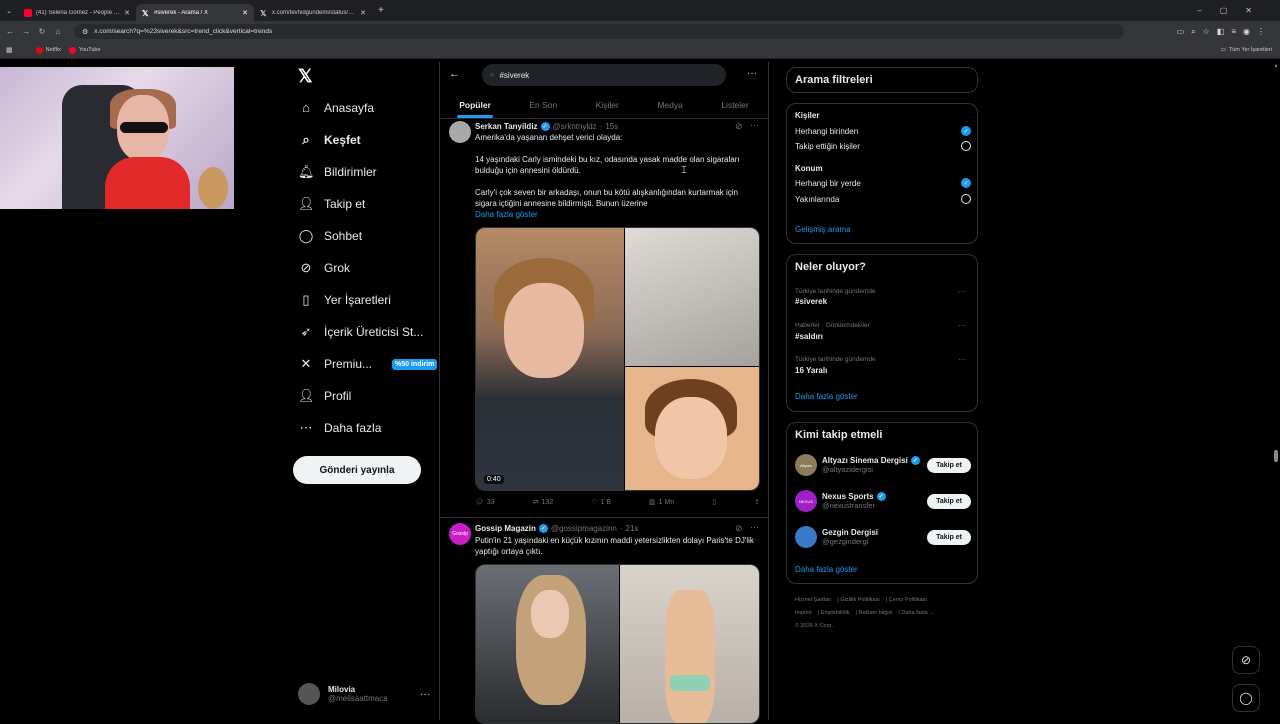  What do you see at coordinates (329, 140) in the screenshot?
I see `nav-item-search: ⌕ Keşfet` at bounding box center [329, 140].